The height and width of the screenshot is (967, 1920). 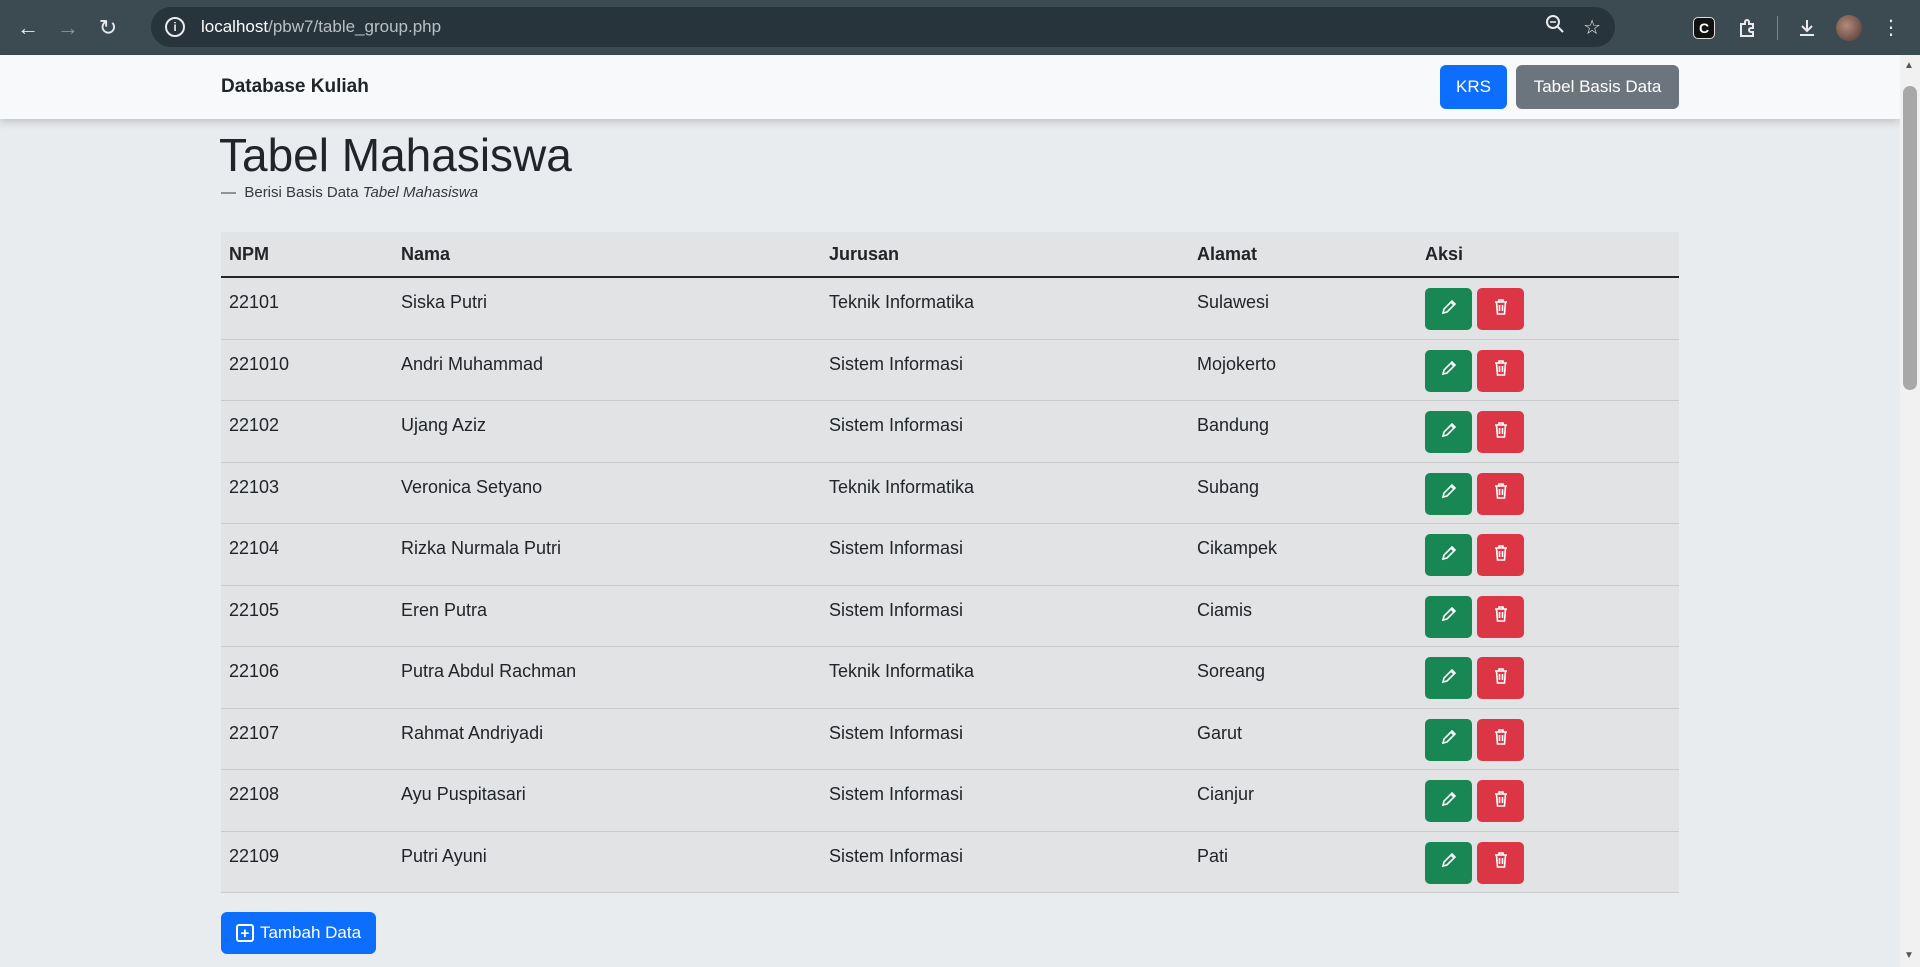 I want to click on cell-nama: Veronica Setyano, so click(x=472, y=486).